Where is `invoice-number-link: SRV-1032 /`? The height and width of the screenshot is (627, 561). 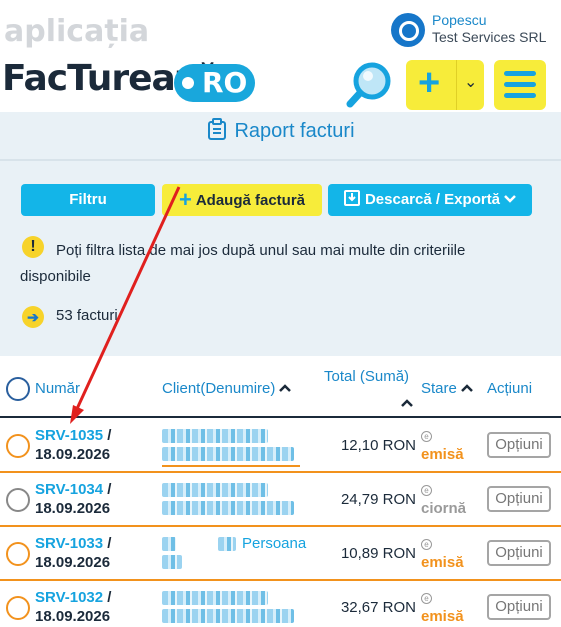 invoice-number-link: SRV-1032 / is located at coordinates (73, 597).